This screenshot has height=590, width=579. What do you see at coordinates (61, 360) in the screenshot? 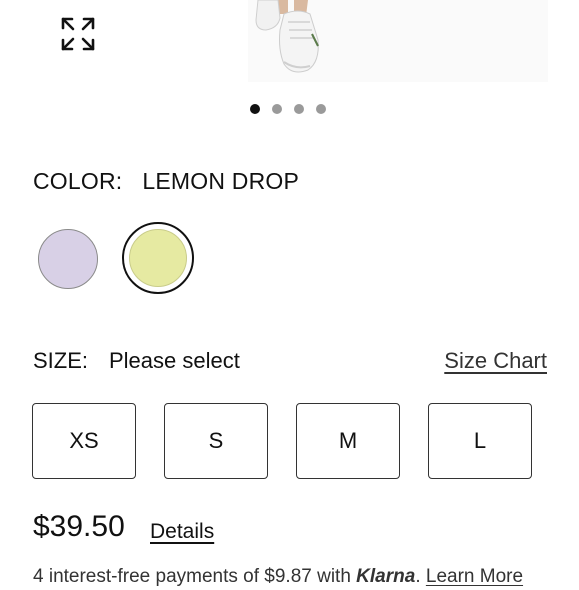
I see `size-label: SIZE:` at bounding box center [61, 360].